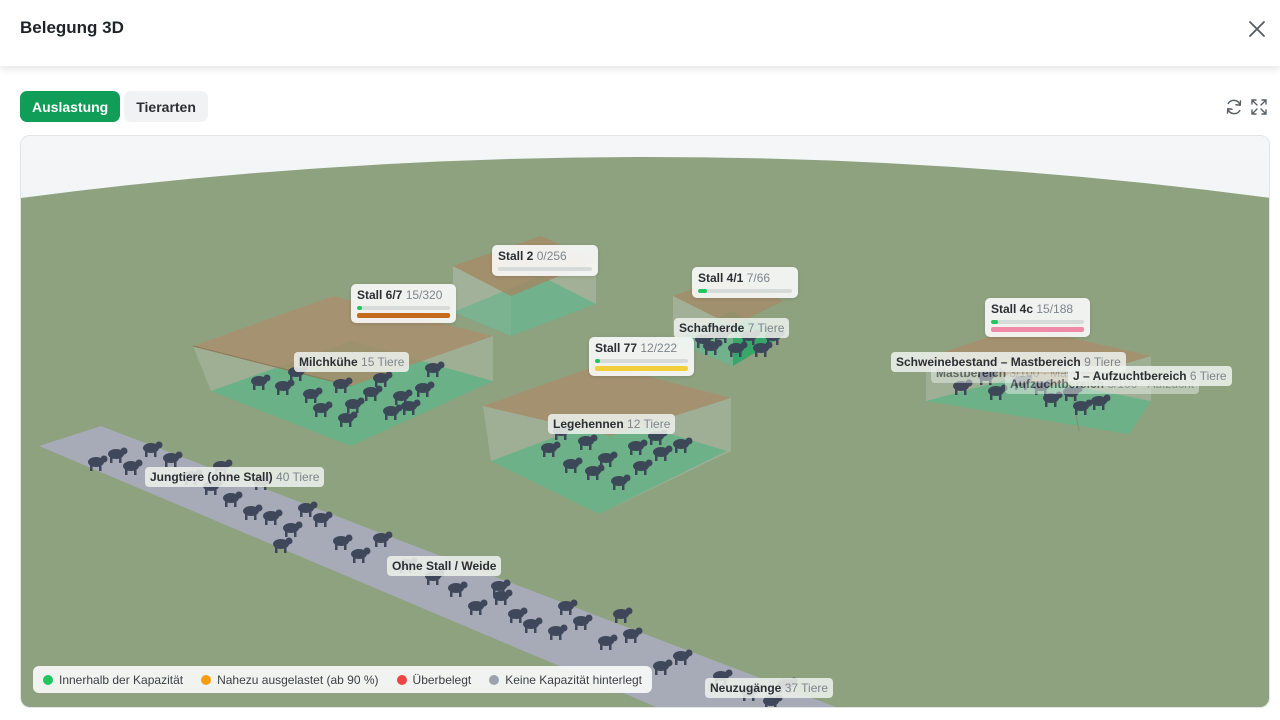 This screenshot has height=720, width=1280. I want to click on legend-item-within: Innerhalb der Kapazität, so click(113, 680).